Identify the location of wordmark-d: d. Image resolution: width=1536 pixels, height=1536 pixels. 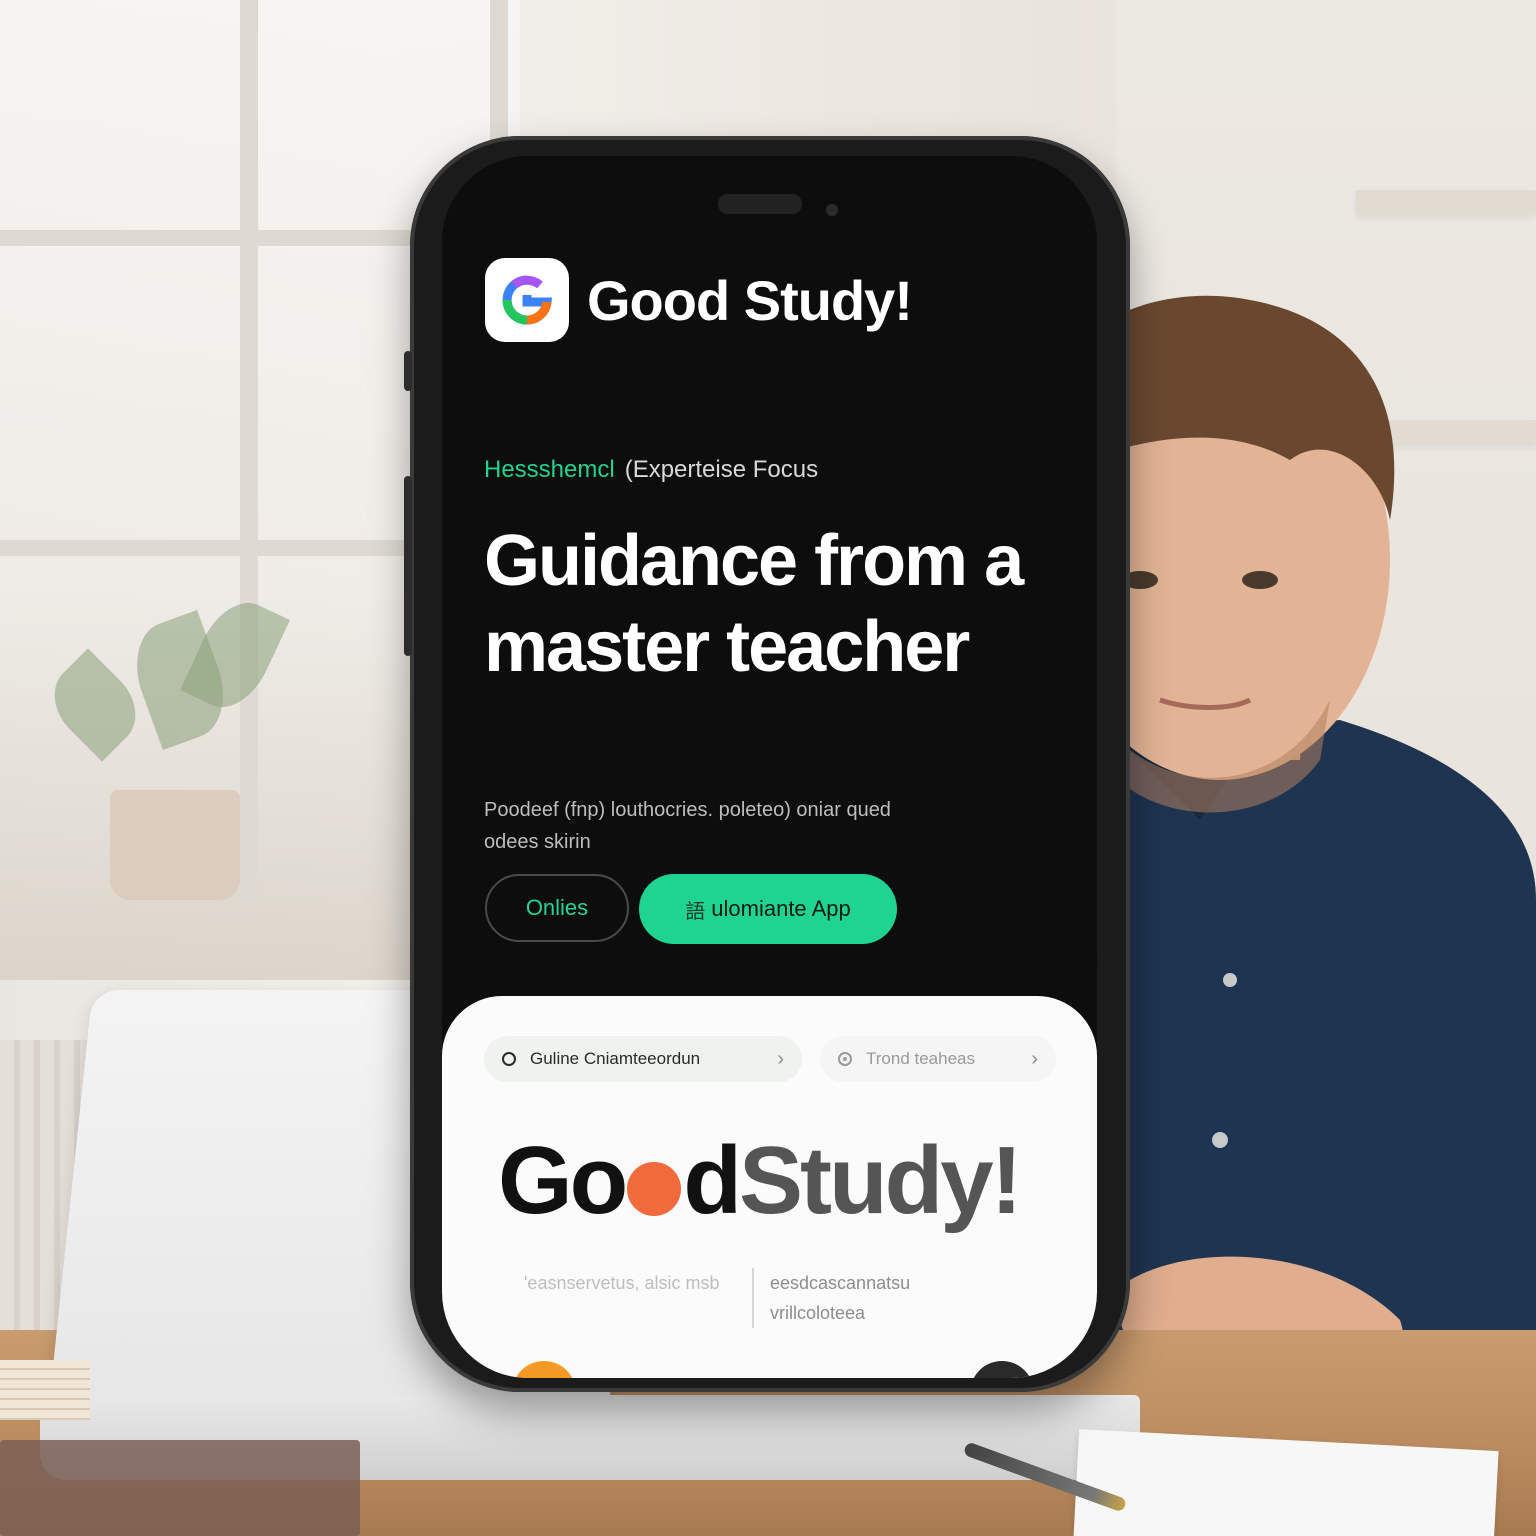
(712, 1180).